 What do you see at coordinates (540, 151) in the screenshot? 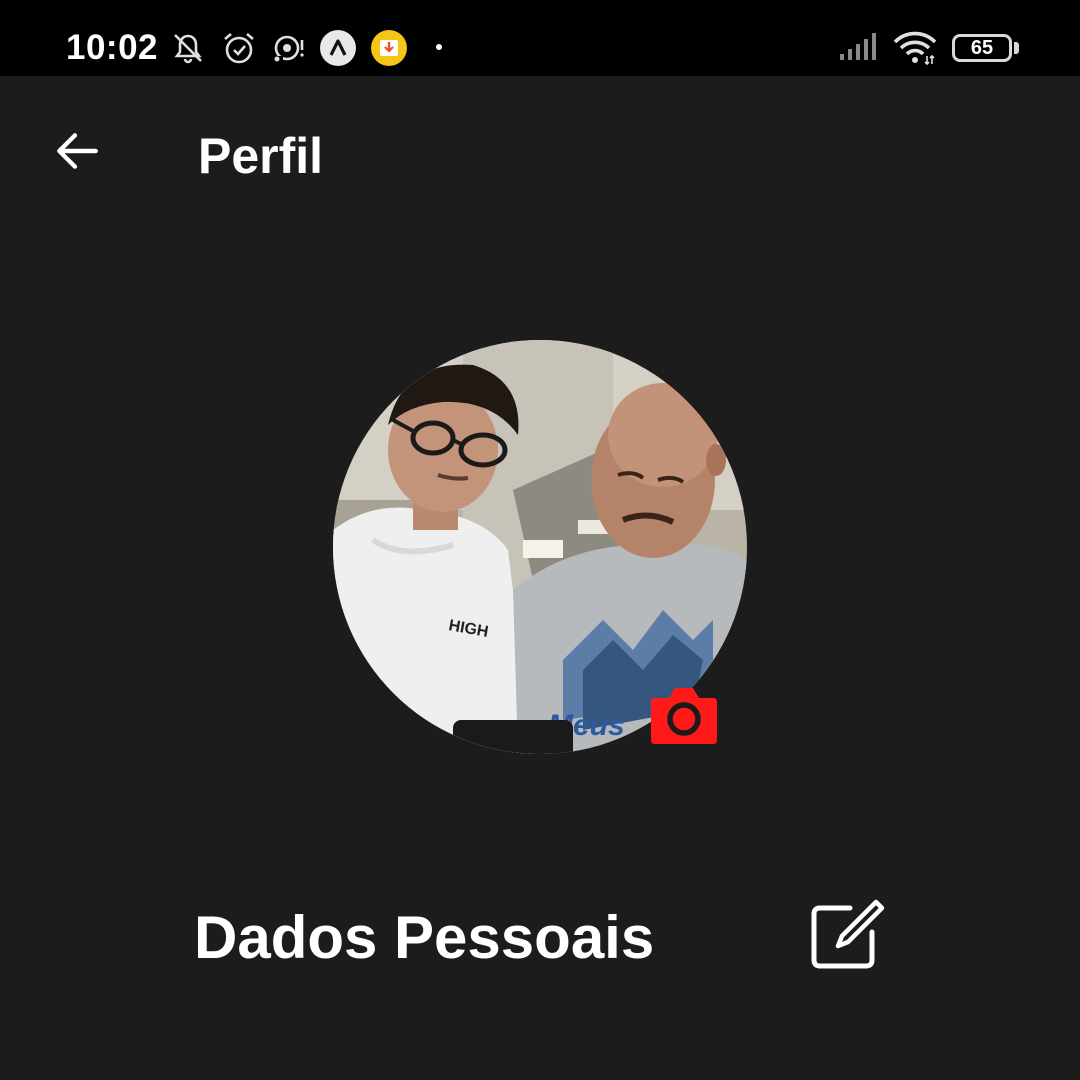
I see `app-bar: Perfil` at bounding box center [540, 151].